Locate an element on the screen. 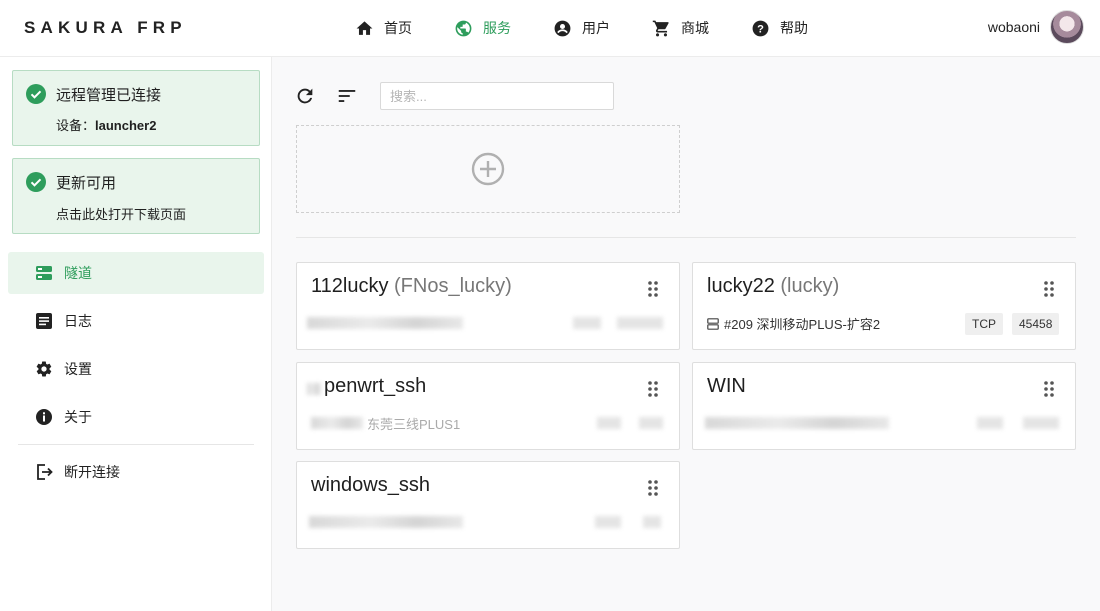 This screenshot has height=611, width=1100. notice-detail: 点击此处打开下载页面 is located at coordinates (121, 214).